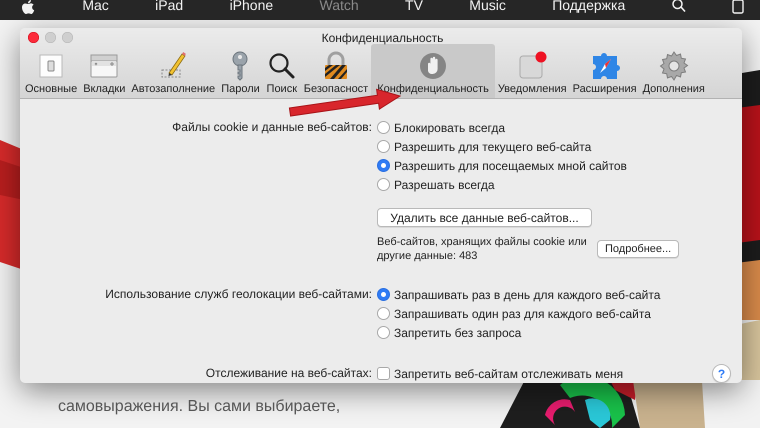  Describe the element at coordinates (487, 6) in the screenshot. I see `nav-link: Music` at that location.